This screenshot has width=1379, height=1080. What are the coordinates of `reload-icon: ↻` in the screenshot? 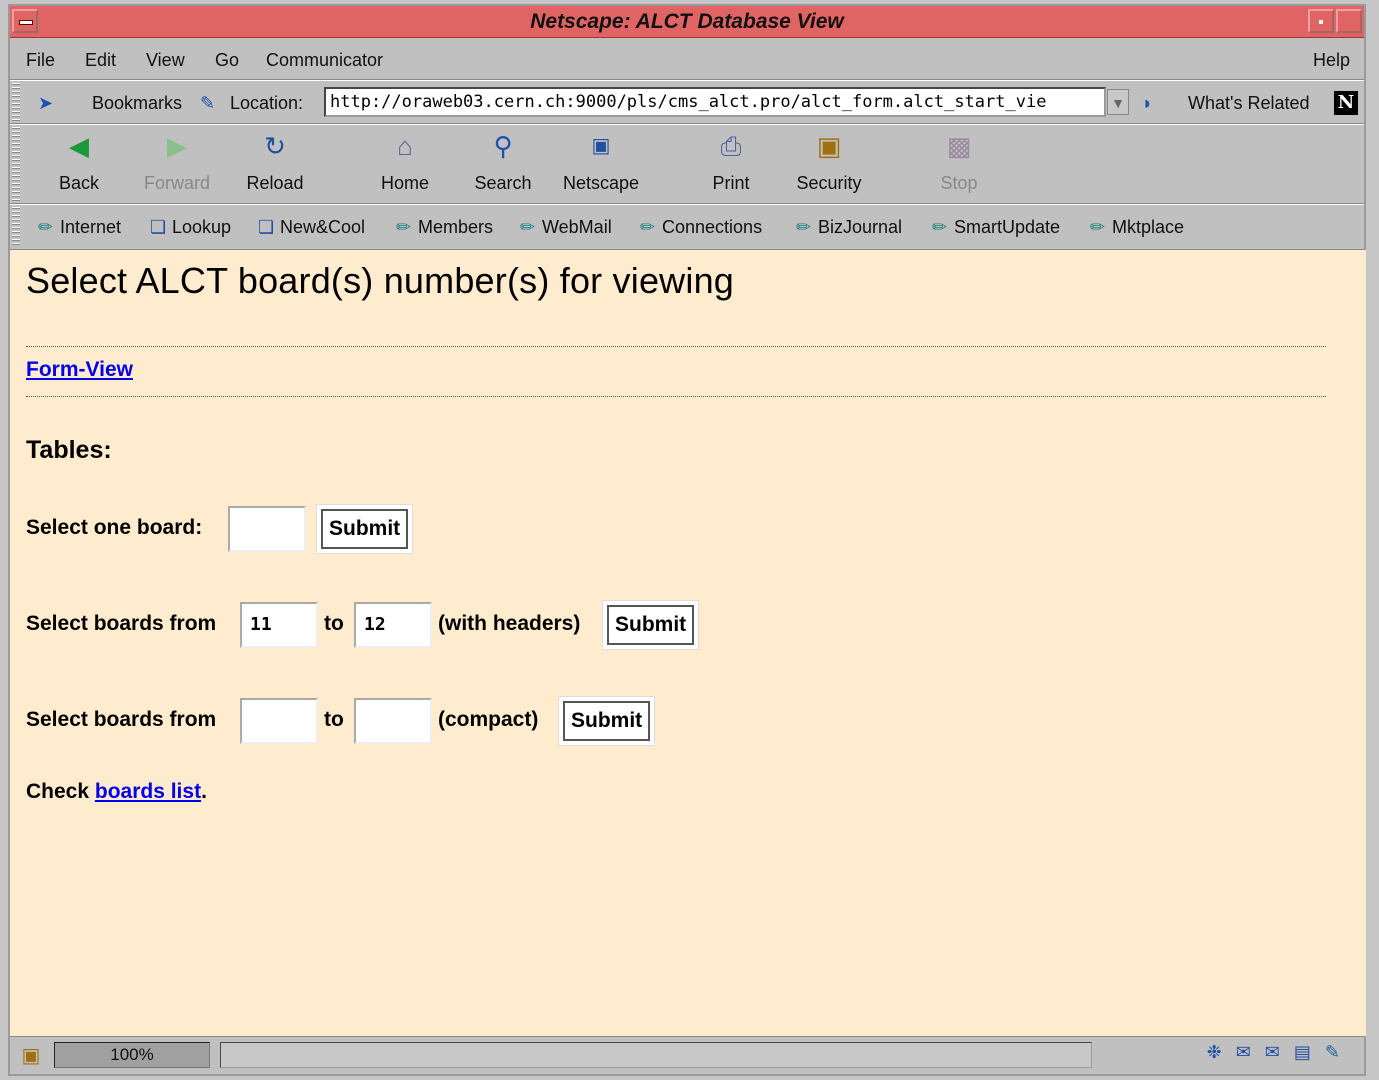 It's located at (275, 146).